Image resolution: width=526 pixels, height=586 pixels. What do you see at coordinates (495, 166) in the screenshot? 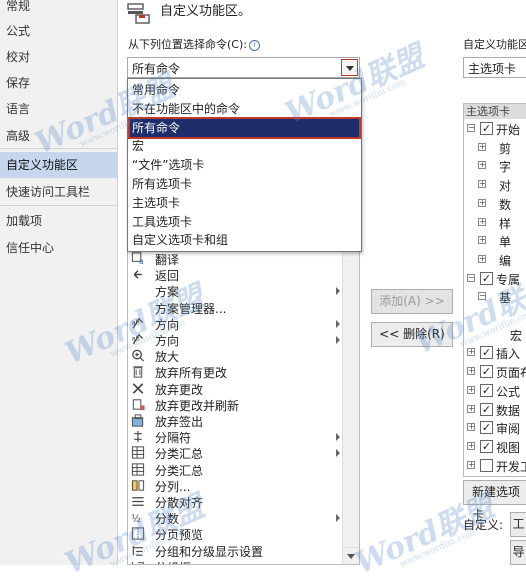
I see `tree-node: + 字` at bounding box center [495, 166].